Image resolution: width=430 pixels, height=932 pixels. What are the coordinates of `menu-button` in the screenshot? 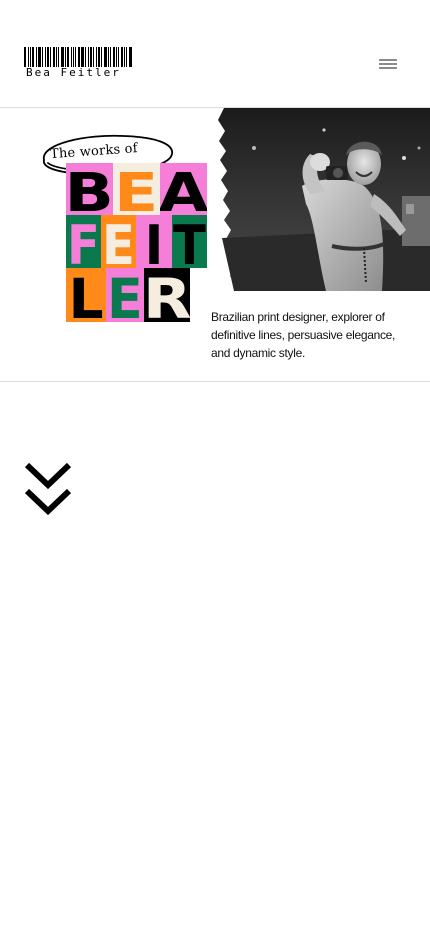 It's located at (388, 64).